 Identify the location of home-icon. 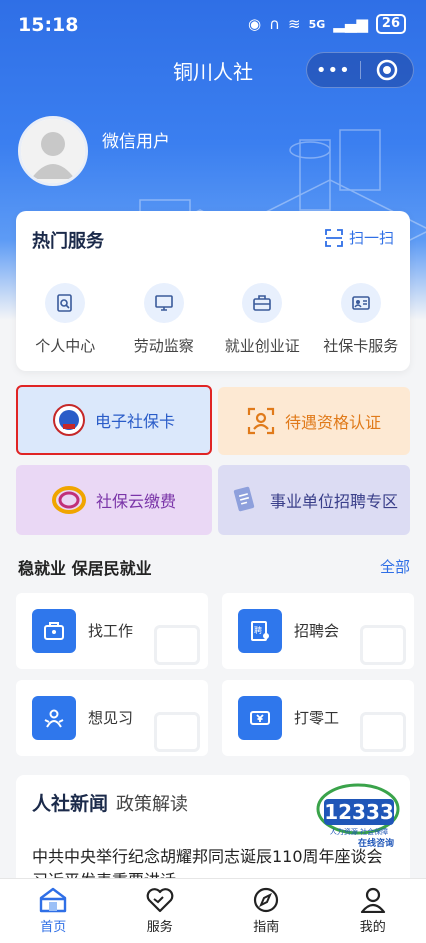
(53, 900).